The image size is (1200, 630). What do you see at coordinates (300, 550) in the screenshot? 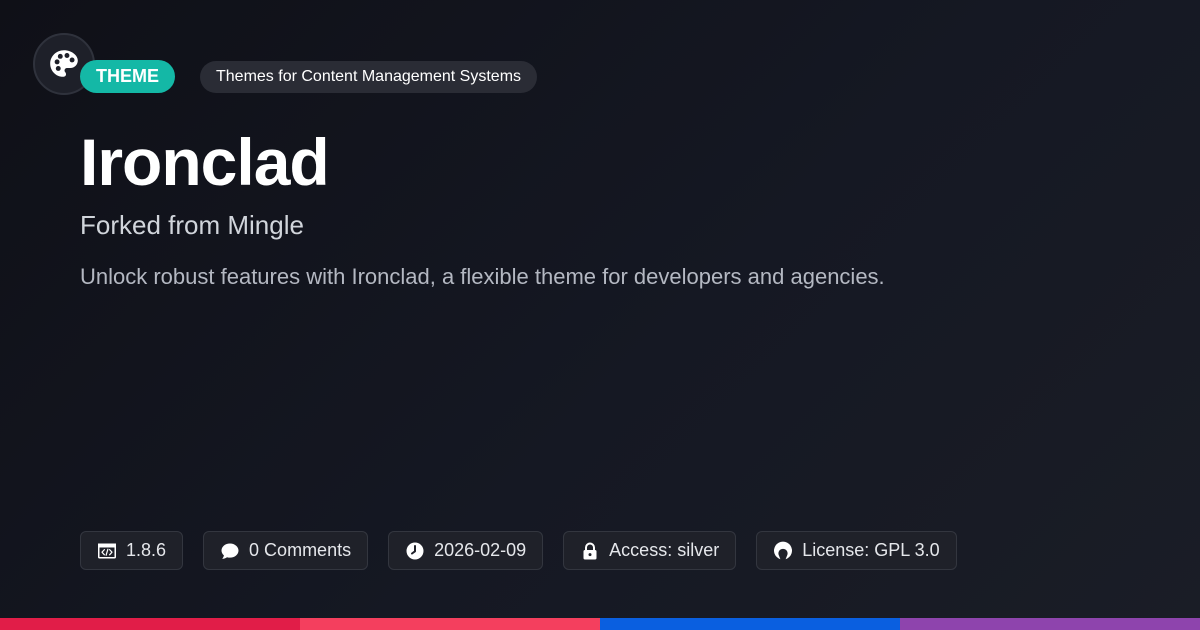
I see `comments-label: 0 Comments` at bounding box center [300, 550].